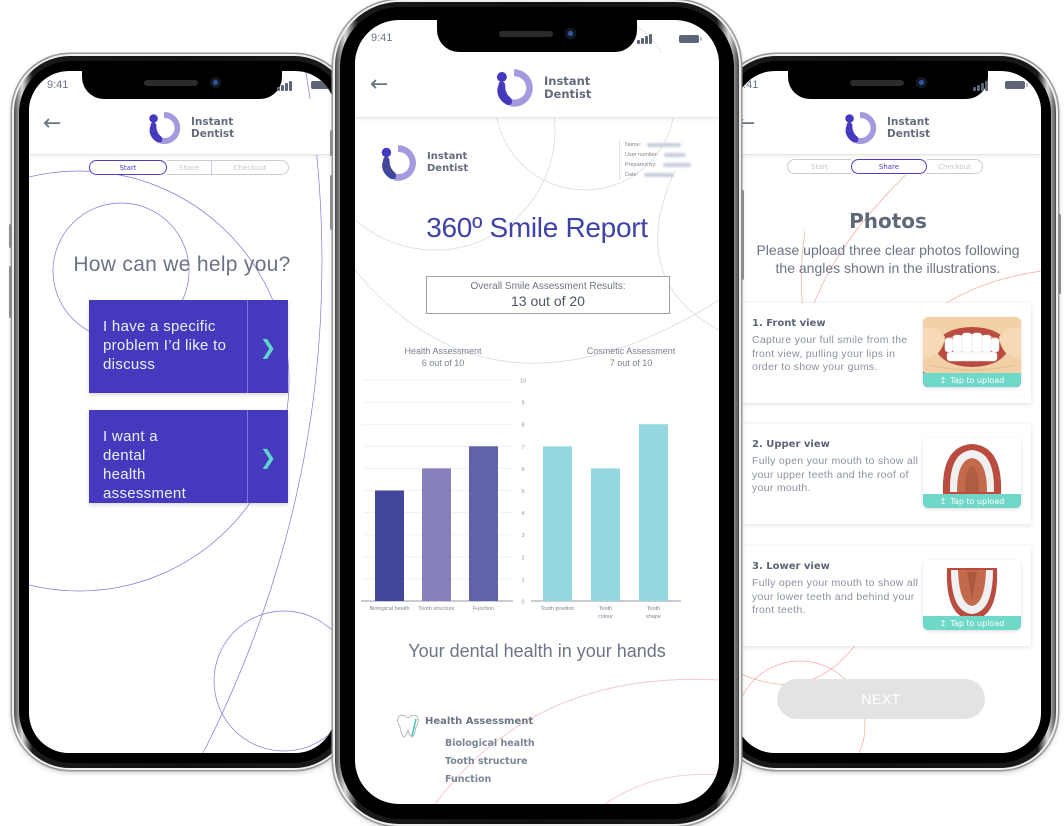 The image size is (1064, 826). Describe the element at coordinates (436, 534) in the screenshot. I see `bar-tooth-structure` at that location.